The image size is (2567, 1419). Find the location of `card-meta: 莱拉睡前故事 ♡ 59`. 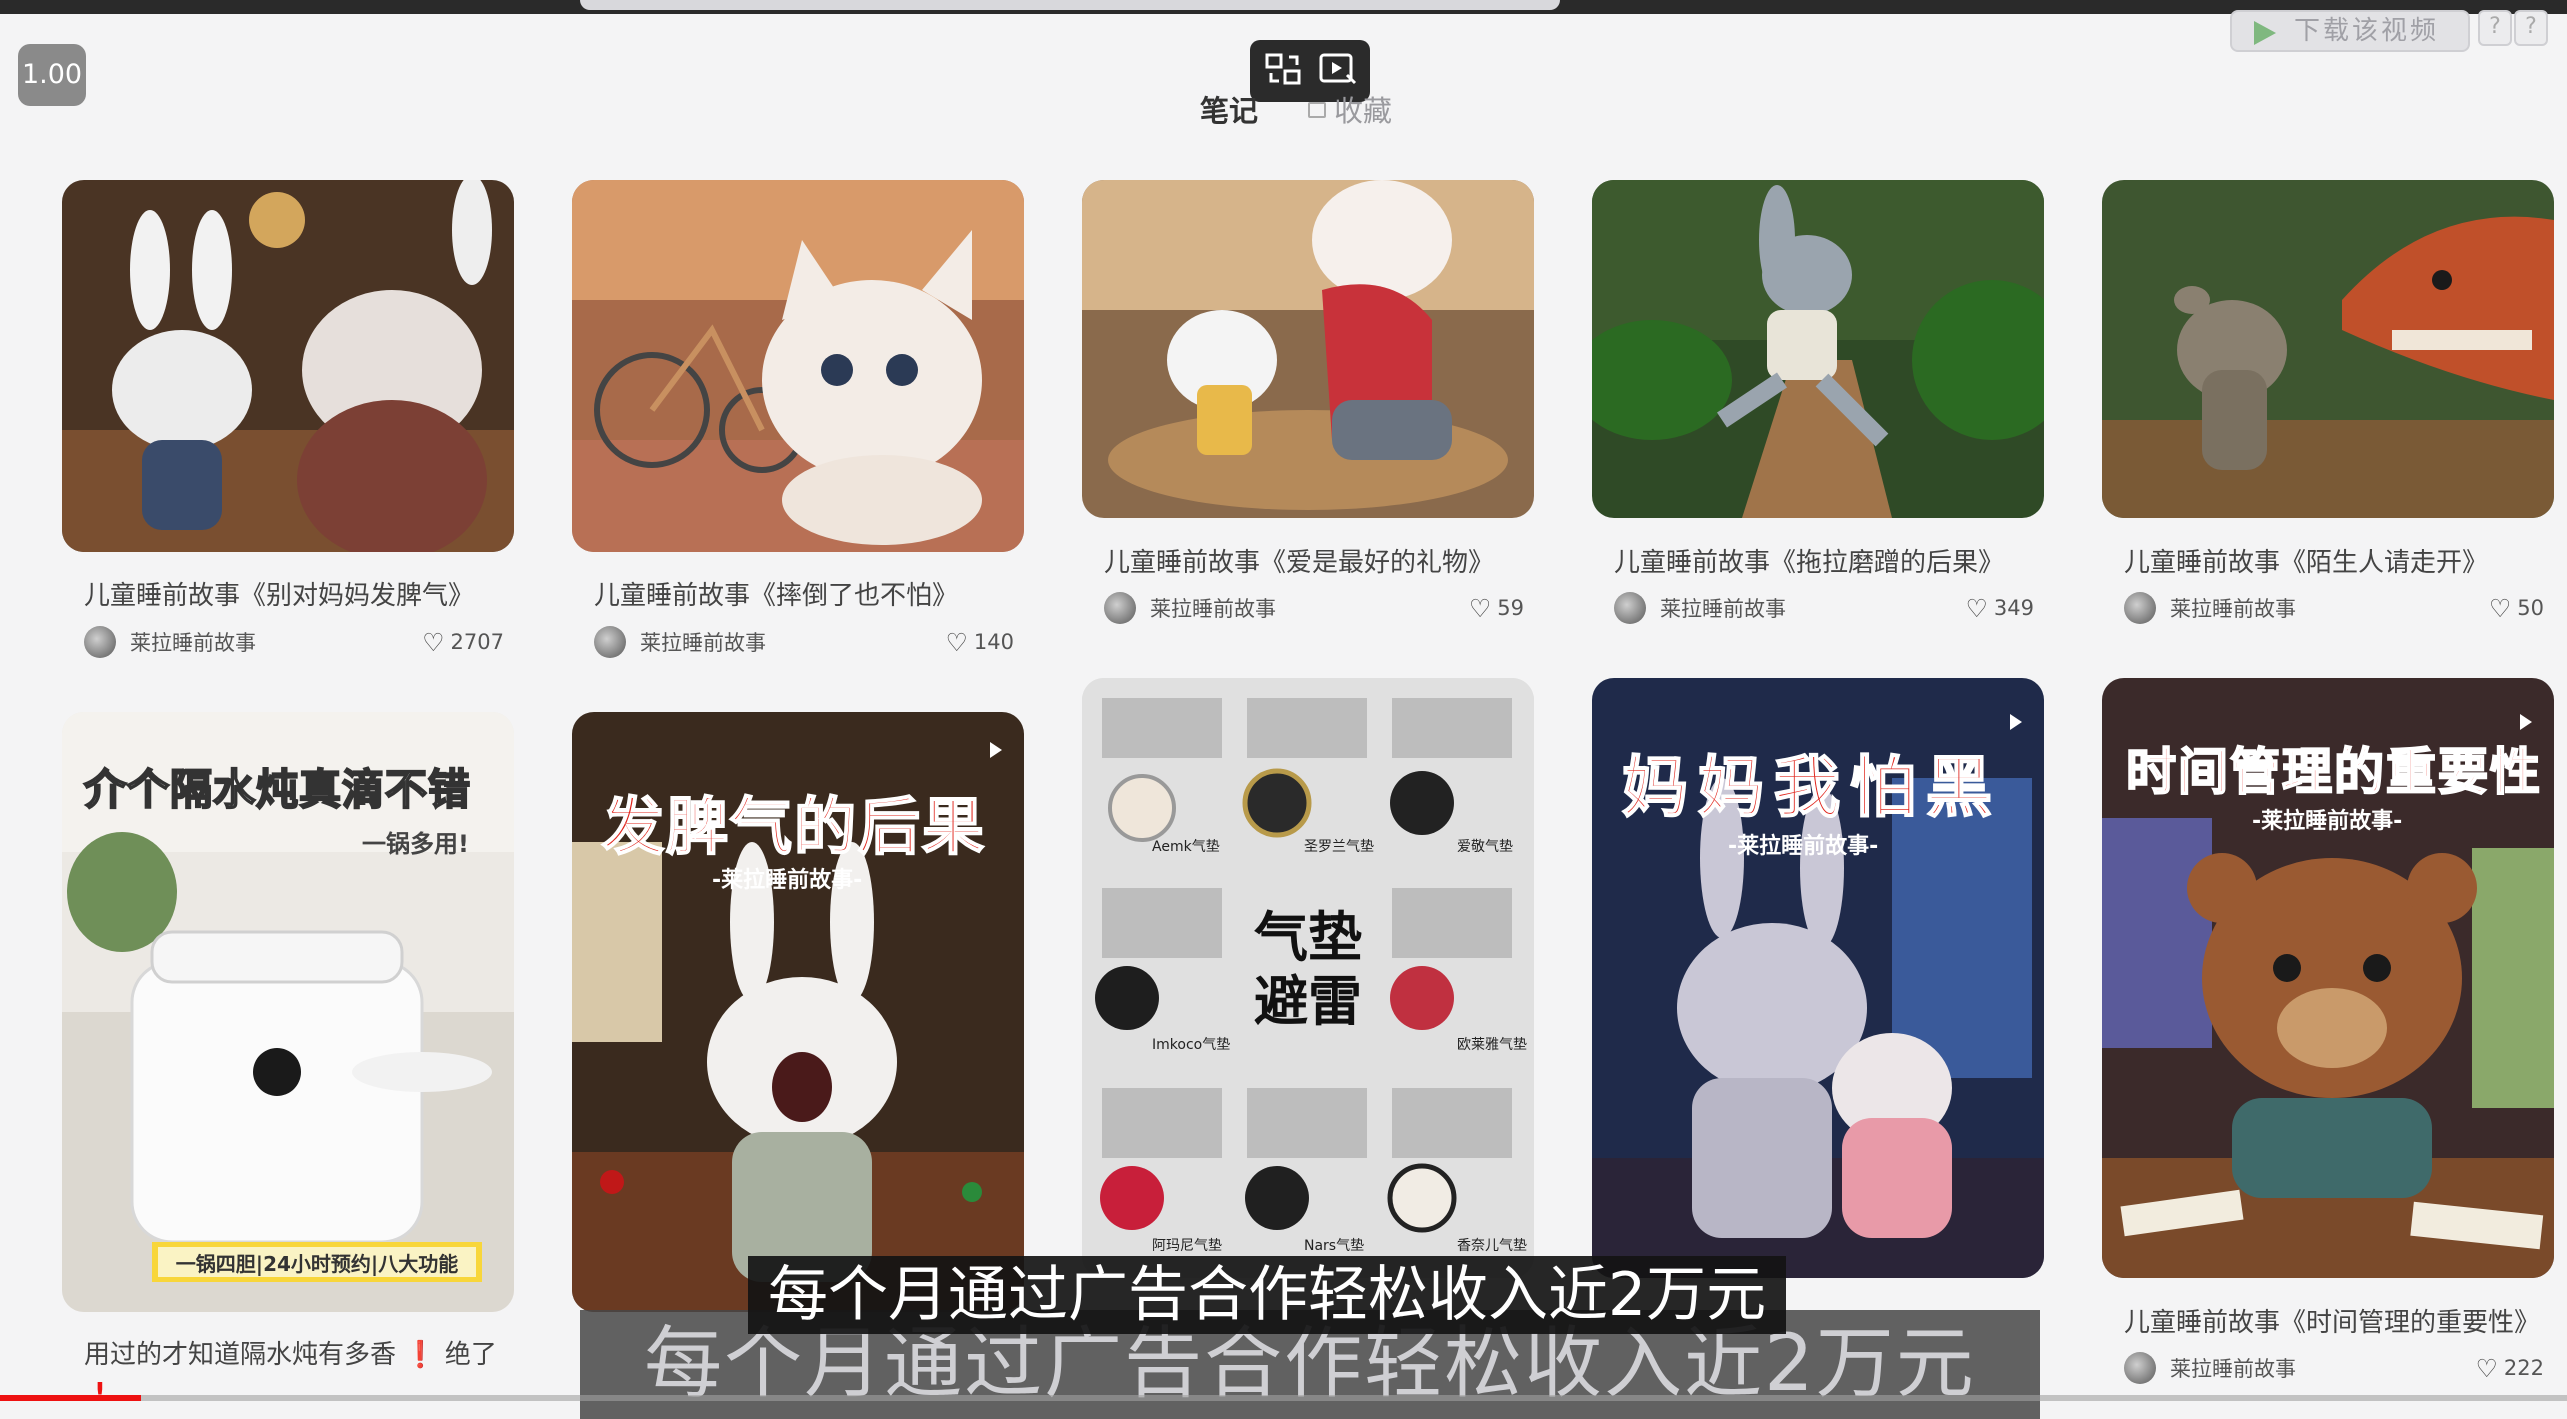

card-meta: 莱拉睡前故事 ♡ 59 is located at coordinates (1314, 608).